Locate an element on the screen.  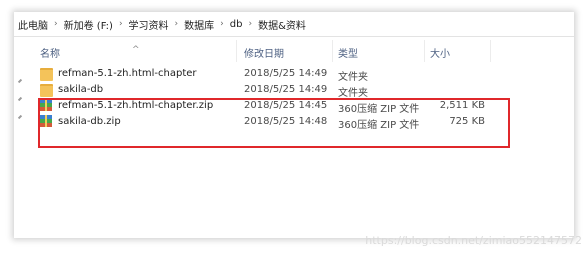
column-header-name: 名称 is located at coordinates (50, 52).